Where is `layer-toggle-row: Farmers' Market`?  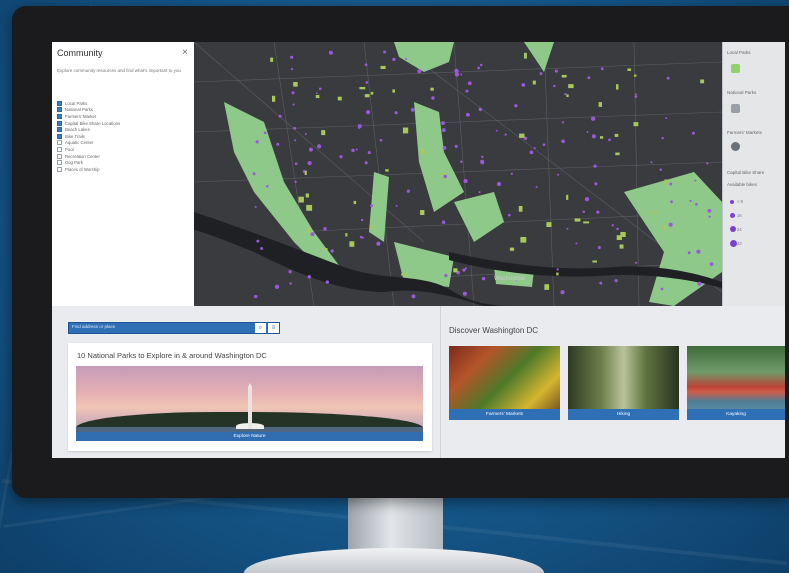 layer-toggle-row: Farmers' Market is located at coordinates (88, 116).